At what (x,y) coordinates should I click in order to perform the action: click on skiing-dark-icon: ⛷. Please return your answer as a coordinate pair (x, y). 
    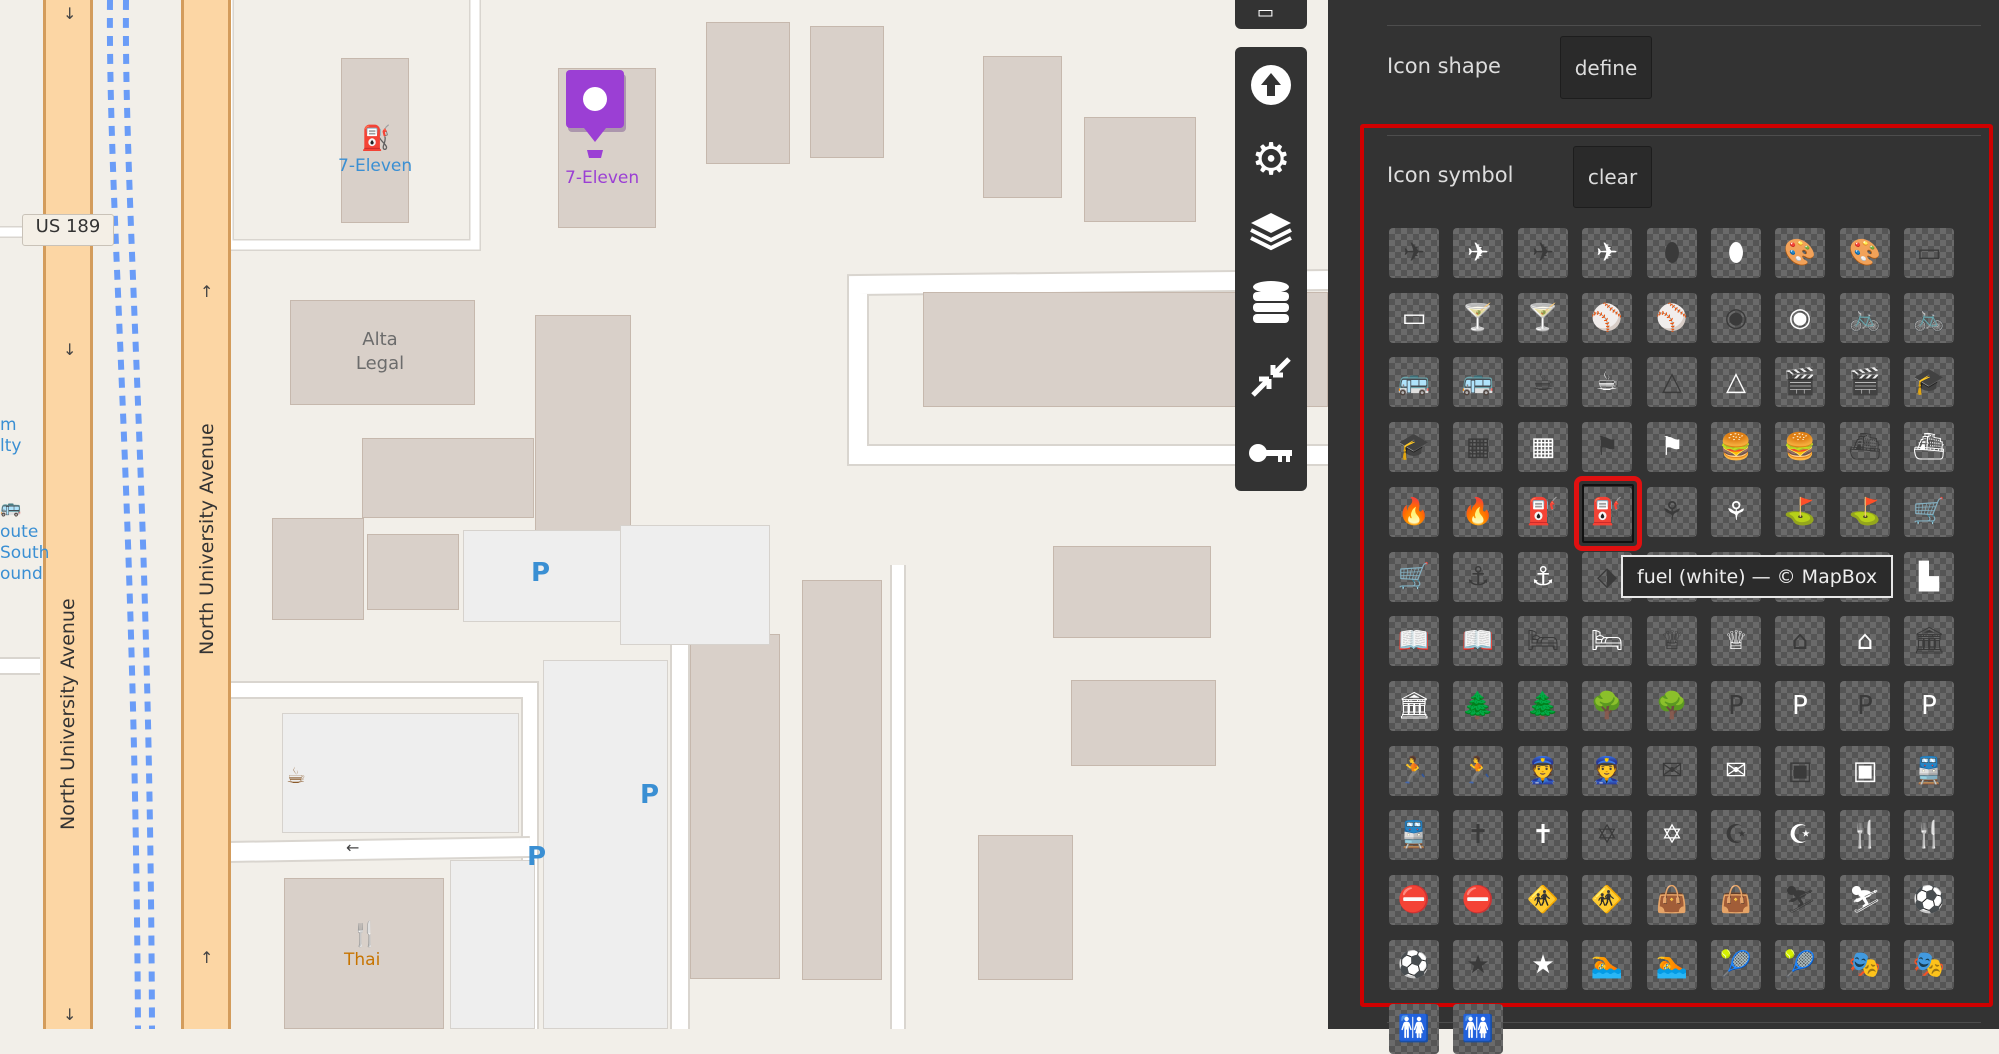
    Looking at the image, I should click on (1800, 900).